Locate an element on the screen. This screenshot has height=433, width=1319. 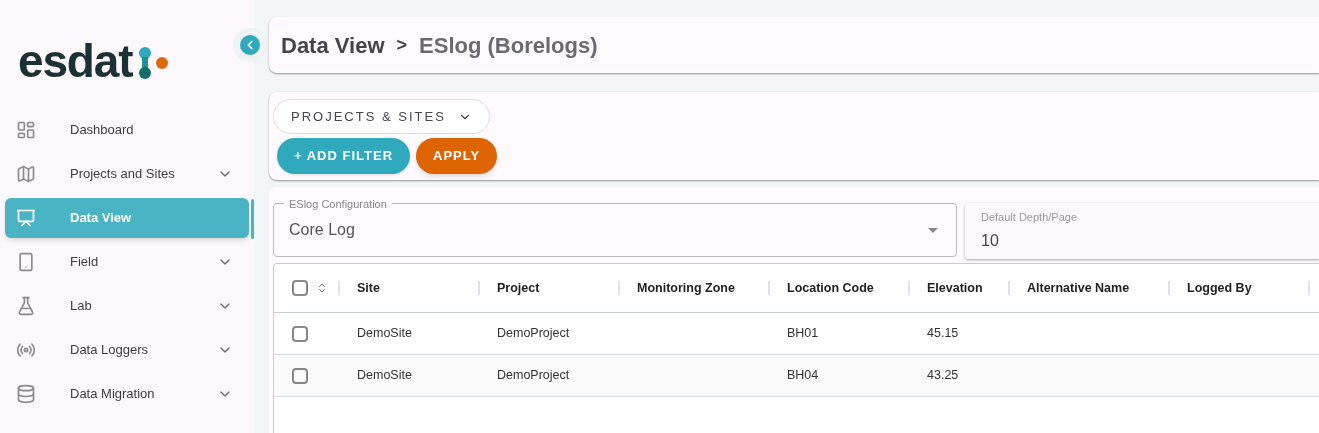
sidebar-item: Data Loggers is located at coordinates (127, 350).